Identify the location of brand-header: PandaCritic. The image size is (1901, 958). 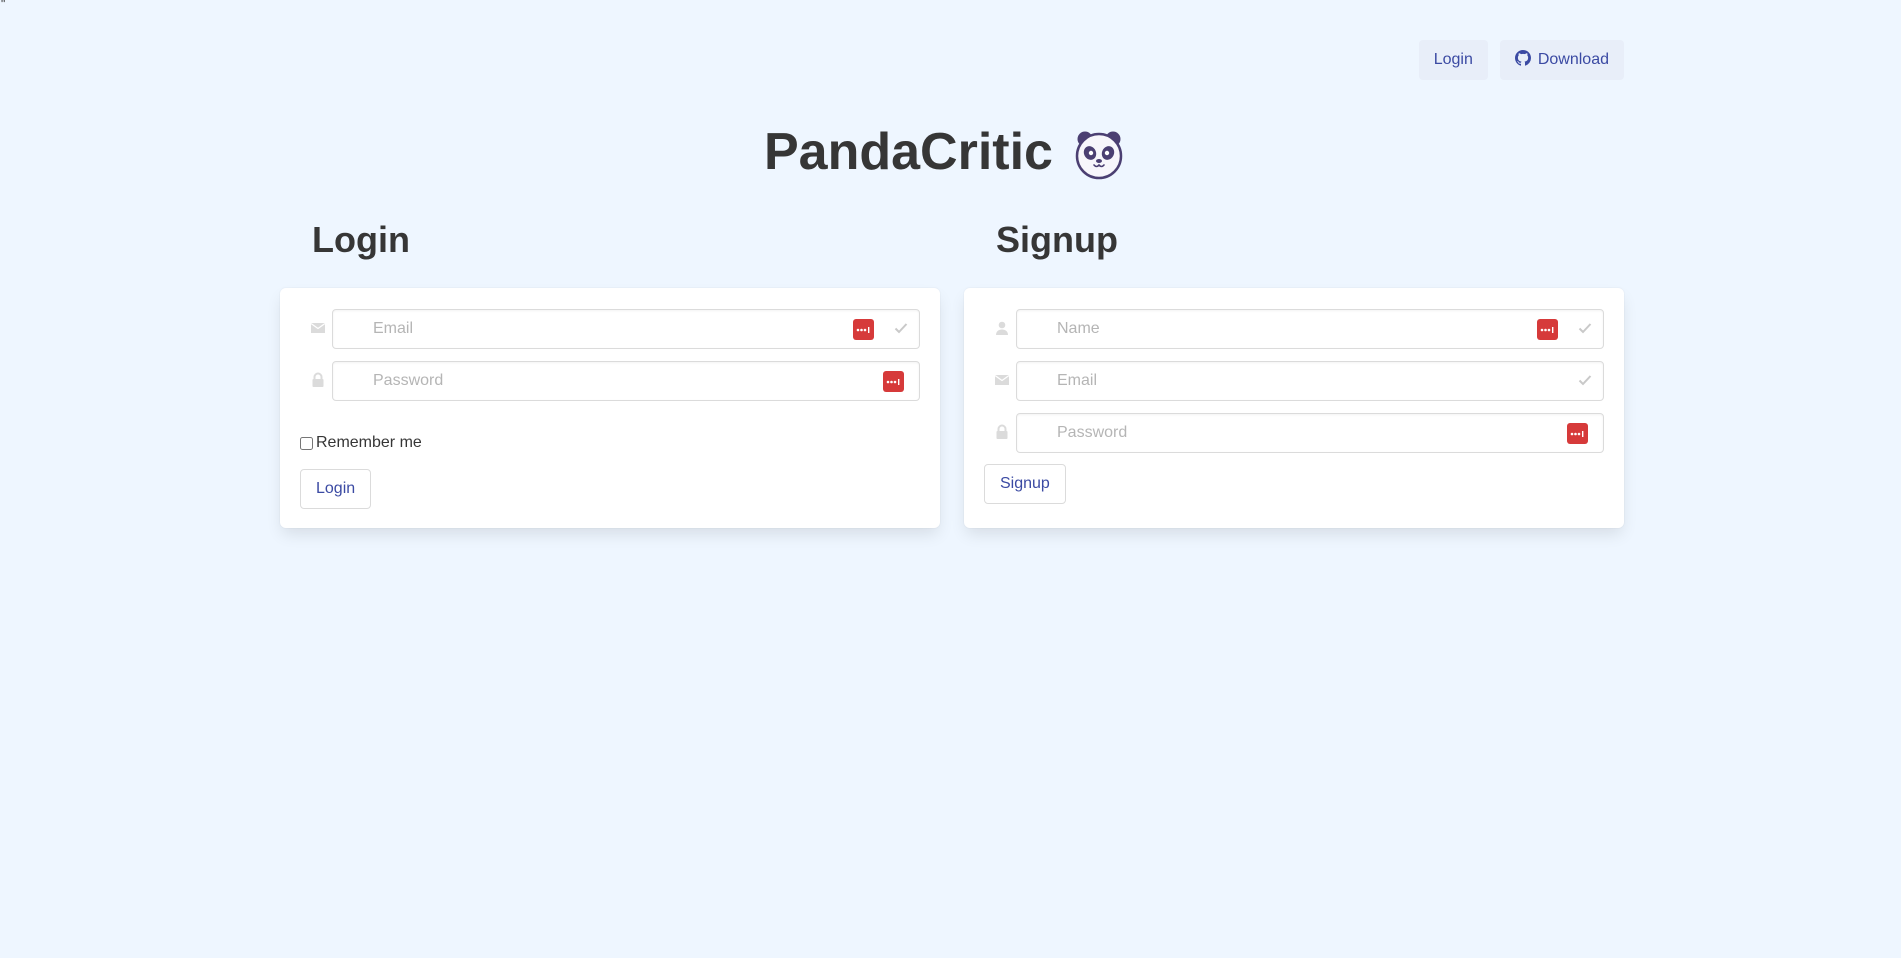
(950, 152).